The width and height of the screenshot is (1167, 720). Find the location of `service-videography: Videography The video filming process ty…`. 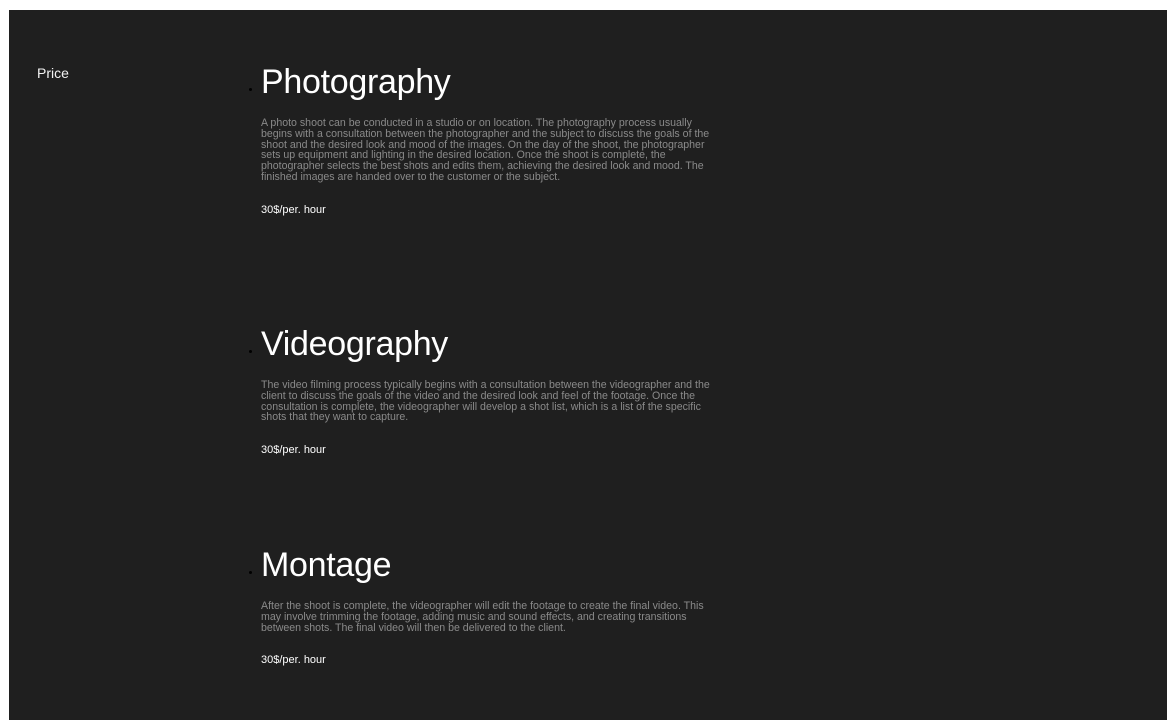

service-videography: Videography The video filming process ty… is located at coordinates (485, 390).